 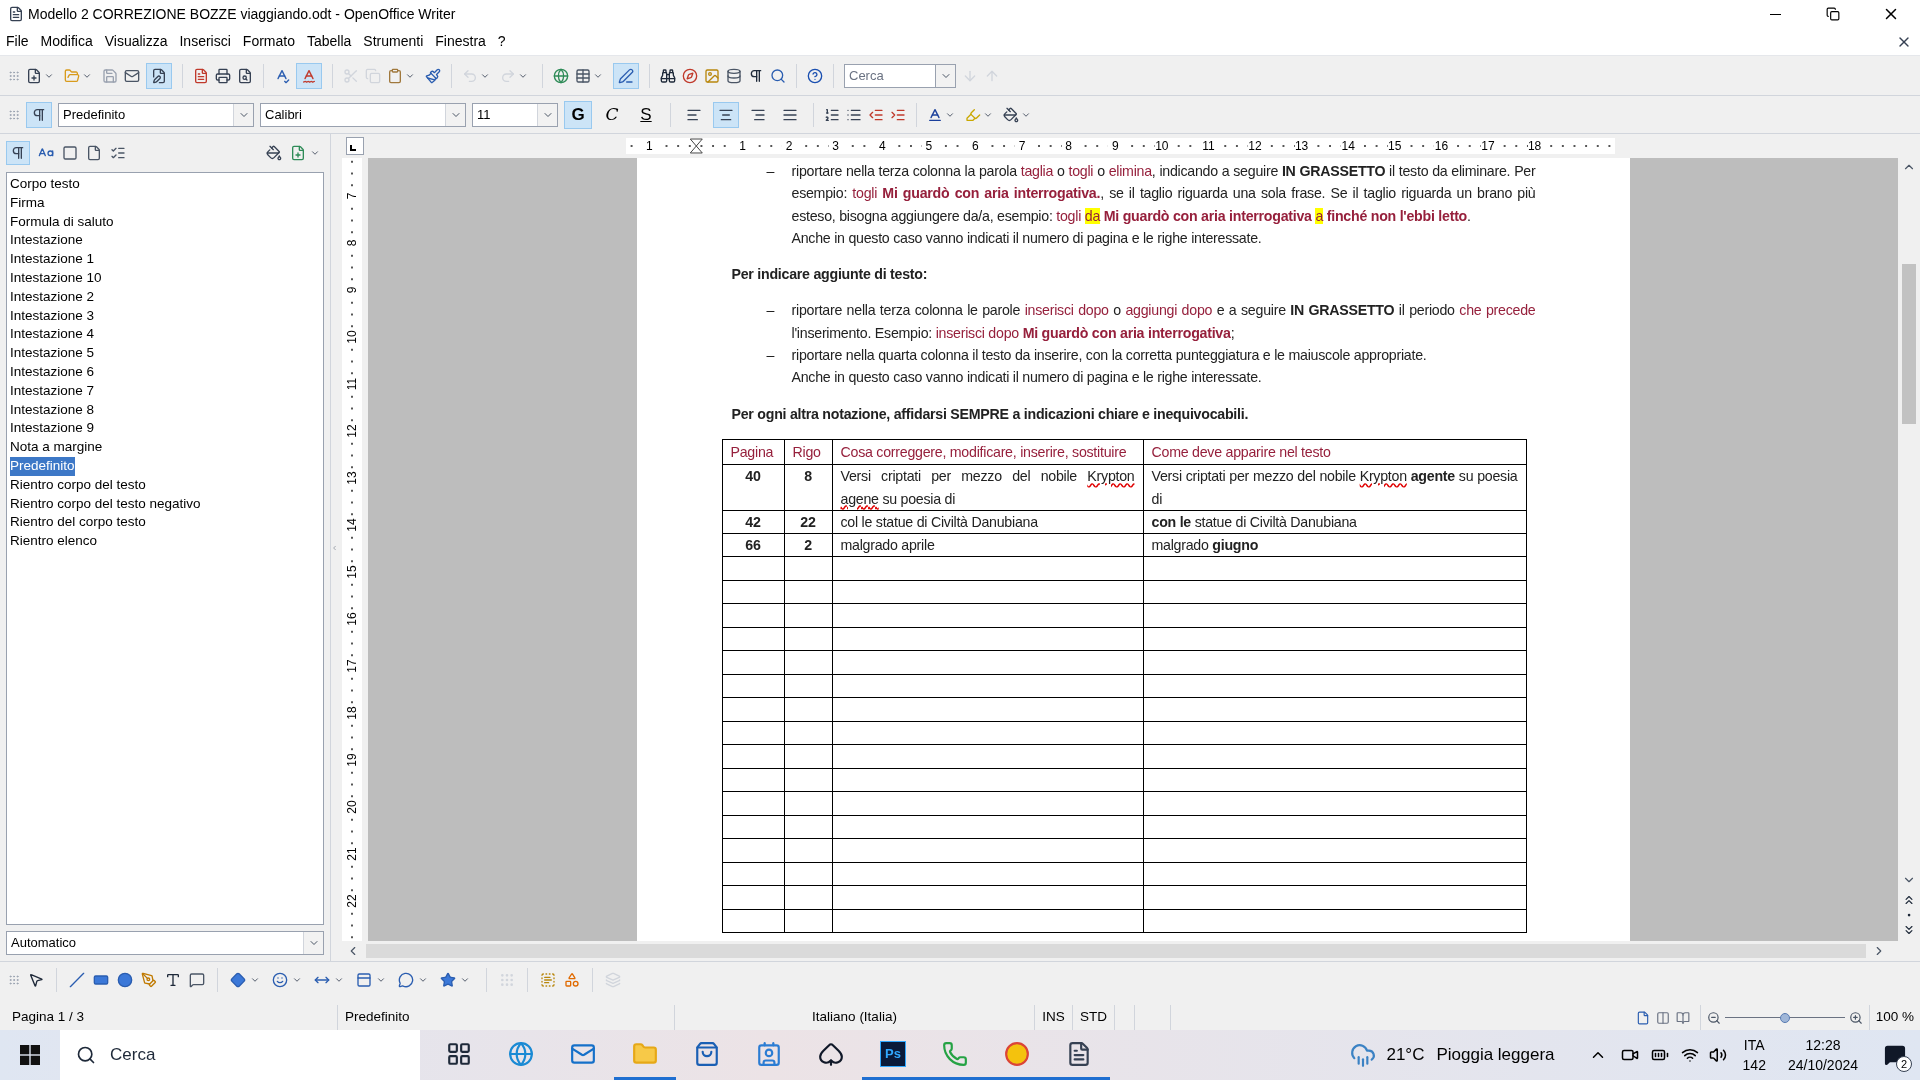 I want to click on search-field: Cerca, so click(x=890, y=75).